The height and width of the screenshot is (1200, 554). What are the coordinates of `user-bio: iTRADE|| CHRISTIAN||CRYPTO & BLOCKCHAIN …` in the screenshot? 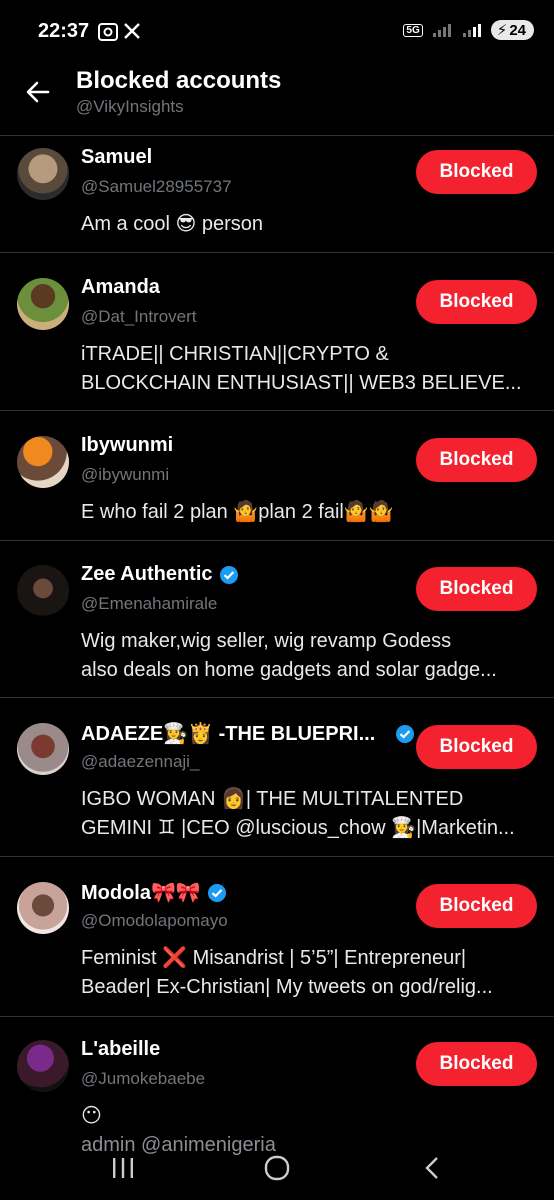 It's located at (301, 368).